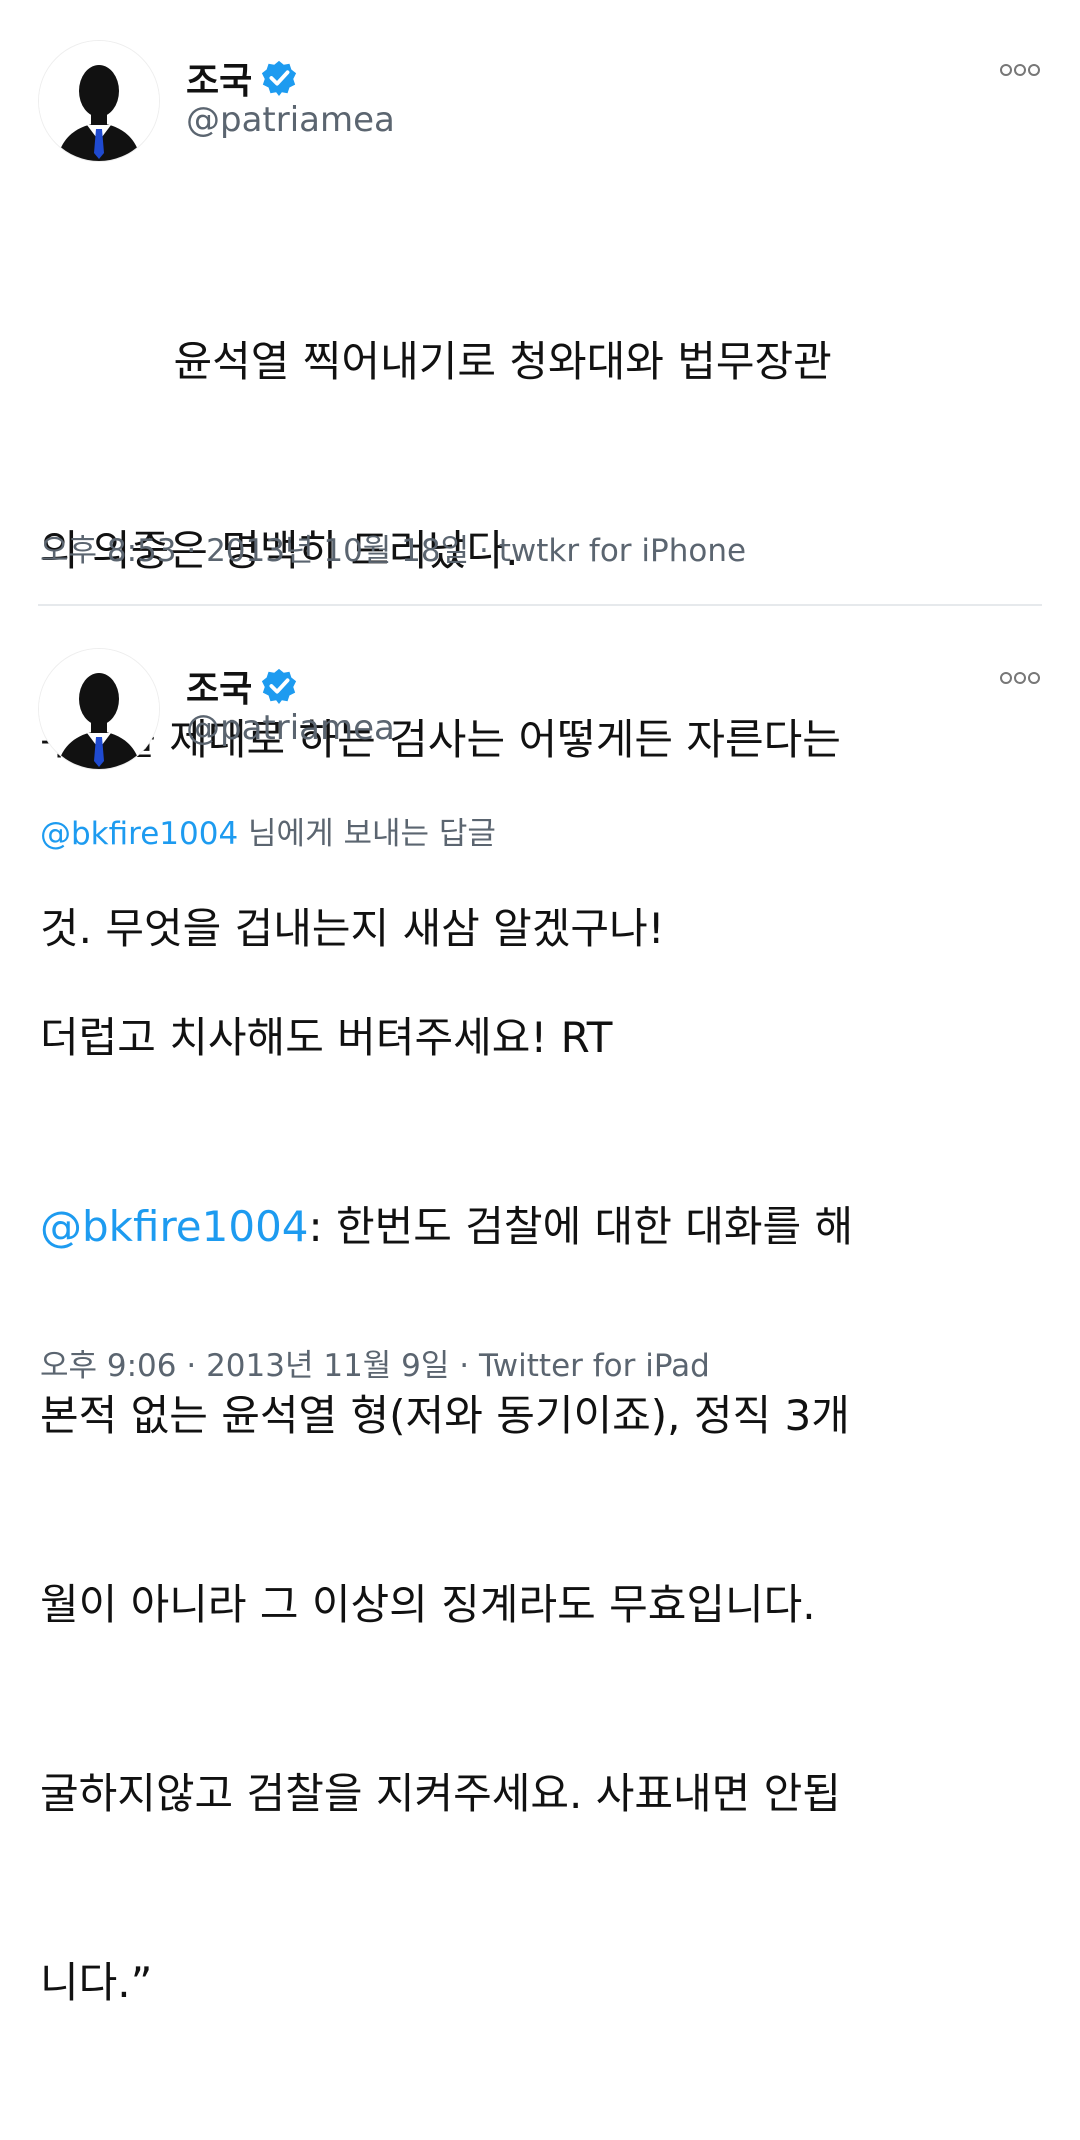 Image resolution: width=1080 pixels, height=2140 pixels. I want to click on reply-context: @bkfire1004 님에게 보내는 답글, so click(268, 830).